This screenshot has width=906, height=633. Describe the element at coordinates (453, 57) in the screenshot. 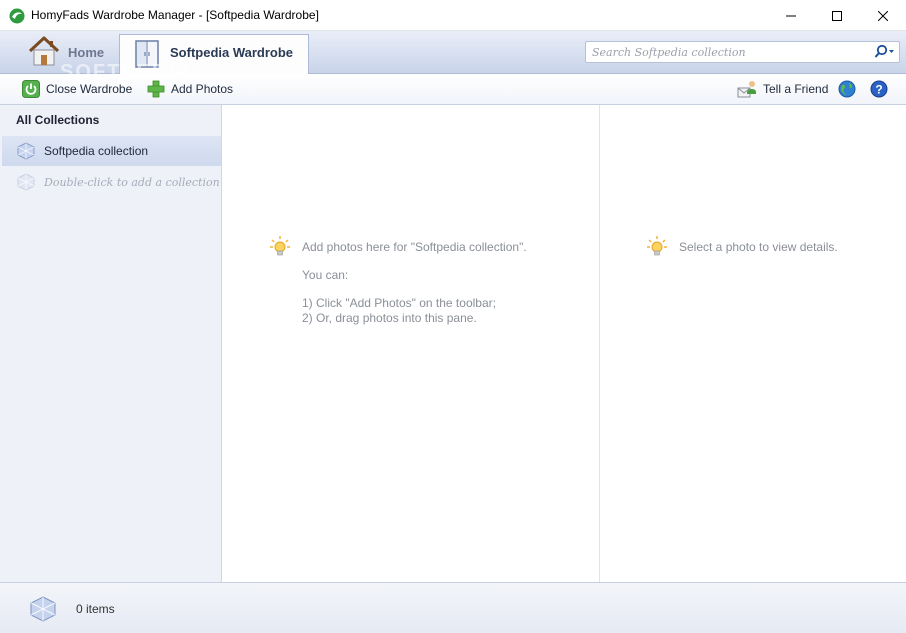

I see `nav-bar: Home Softpedia Wardrobe SOFTPEDIA` at that location.